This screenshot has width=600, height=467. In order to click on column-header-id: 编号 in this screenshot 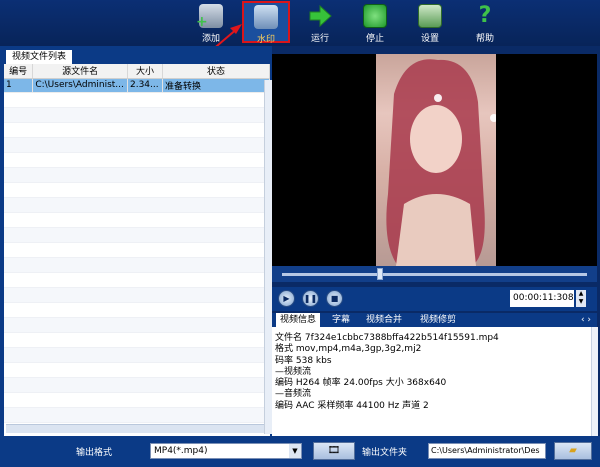, I will do `click(19, 71)`.